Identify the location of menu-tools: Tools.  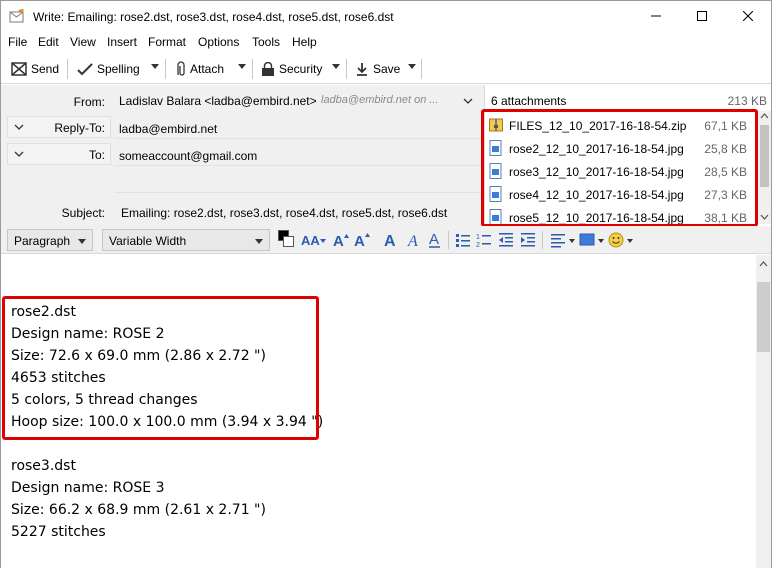
(266, 42).